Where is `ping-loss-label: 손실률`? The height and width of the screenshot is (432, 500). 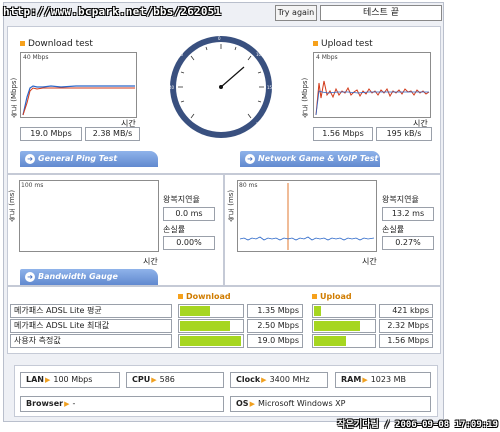 ping-loss-label: 손실률 is located at coordinates (174, 229).